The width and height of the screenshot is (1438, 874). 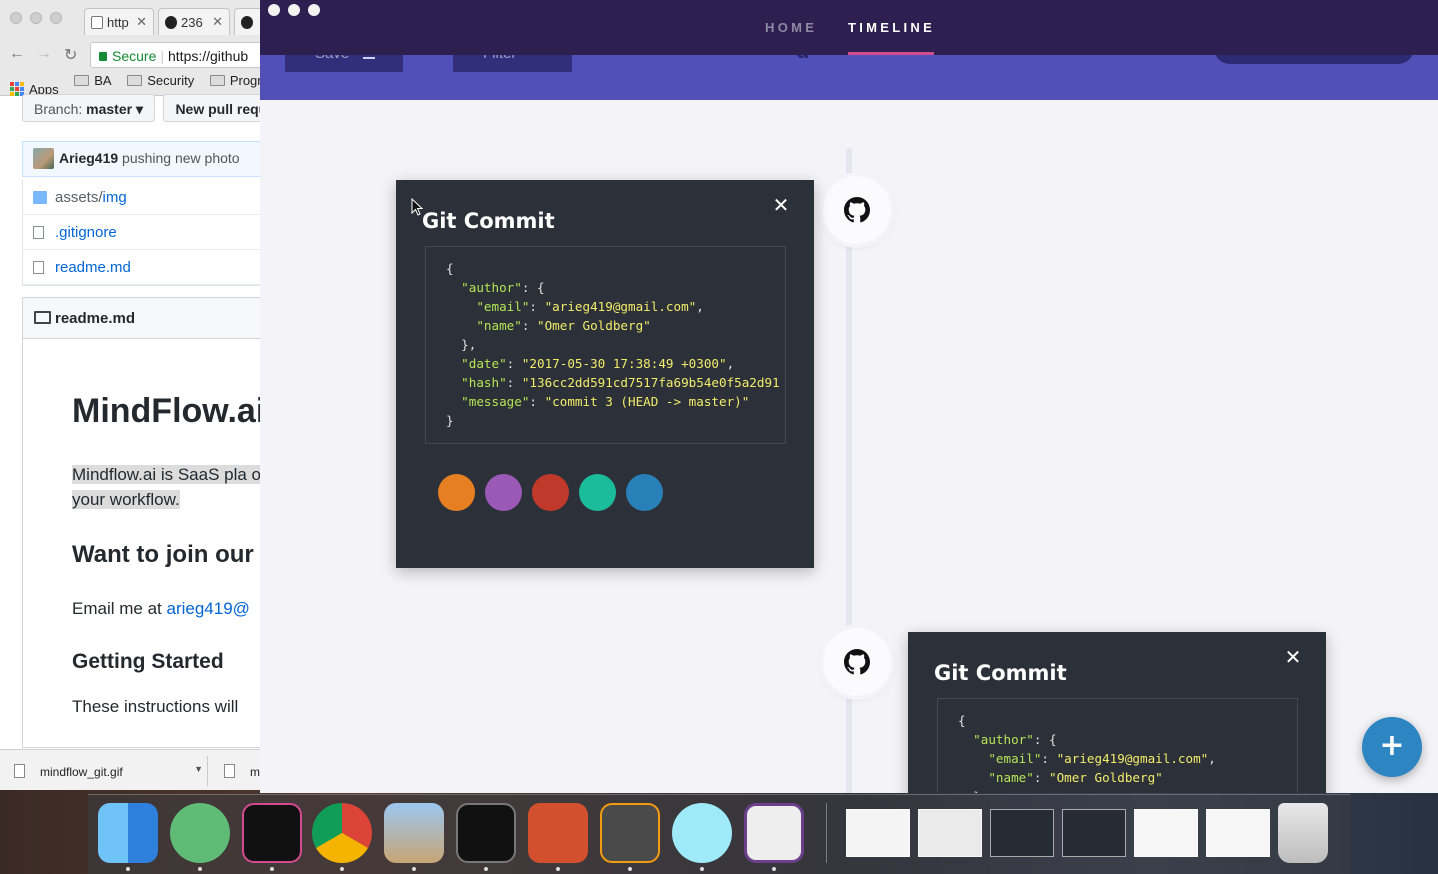 What do you see at coordinates (236, 771) in the screenshot?
I see `download-item: my` at bounding box center [236, 771].